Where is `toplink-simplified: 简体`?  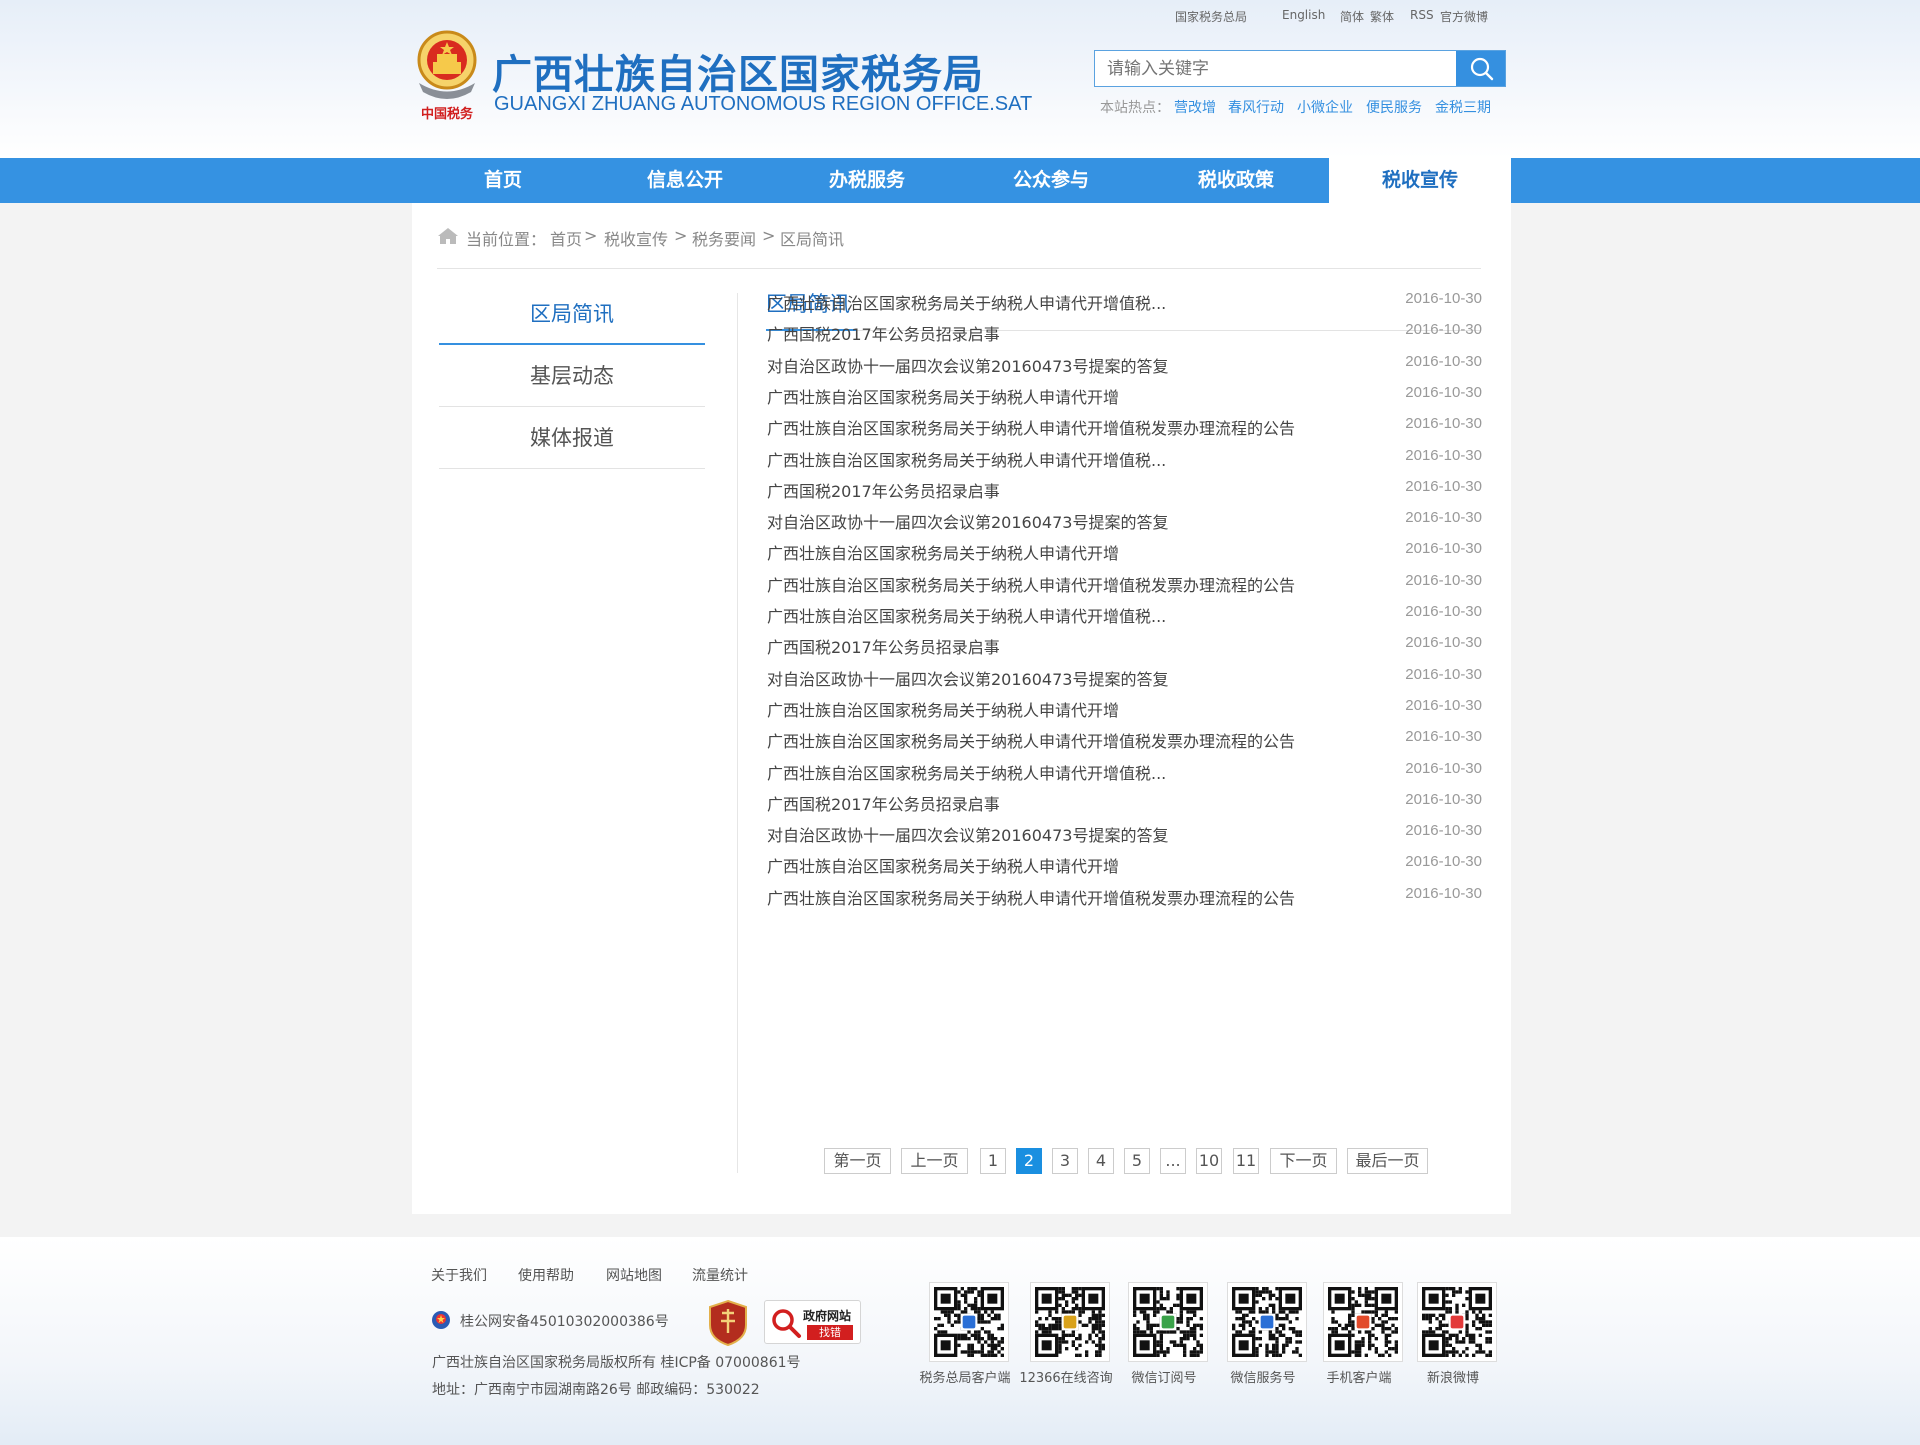
toplink-simplified: 简体 is located at coordinates (1352, 16).